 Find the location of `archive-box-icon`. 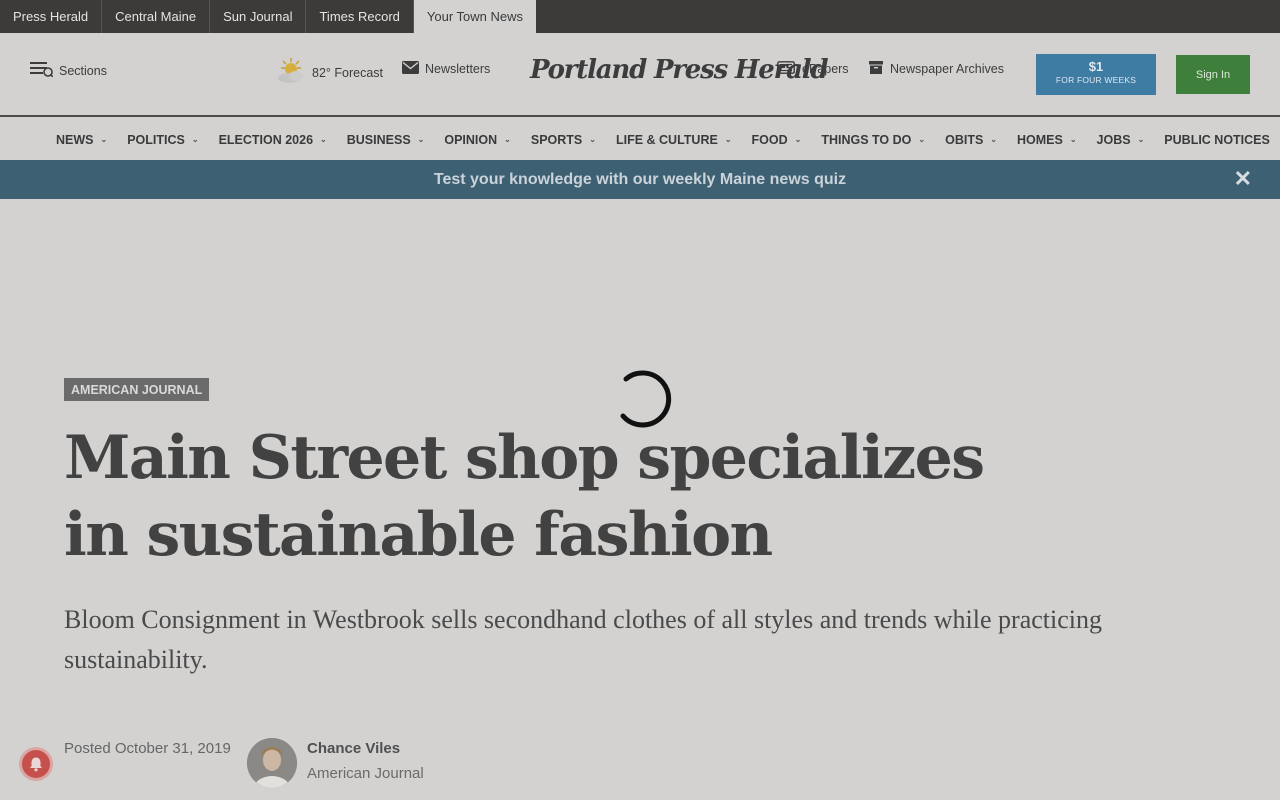

archive-box-icon is located at coordinates (876, 69).